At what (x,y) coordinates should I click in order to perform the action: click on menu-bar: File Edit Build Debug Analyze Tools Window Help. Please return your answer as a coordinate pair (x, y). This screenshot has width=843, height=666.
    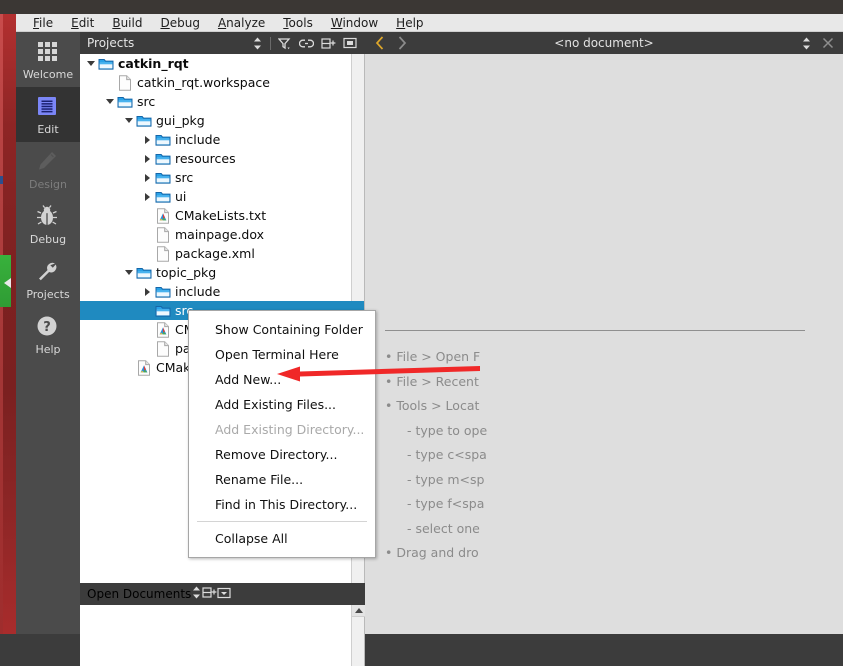
    Looking at the image, I should click on (429, 23).